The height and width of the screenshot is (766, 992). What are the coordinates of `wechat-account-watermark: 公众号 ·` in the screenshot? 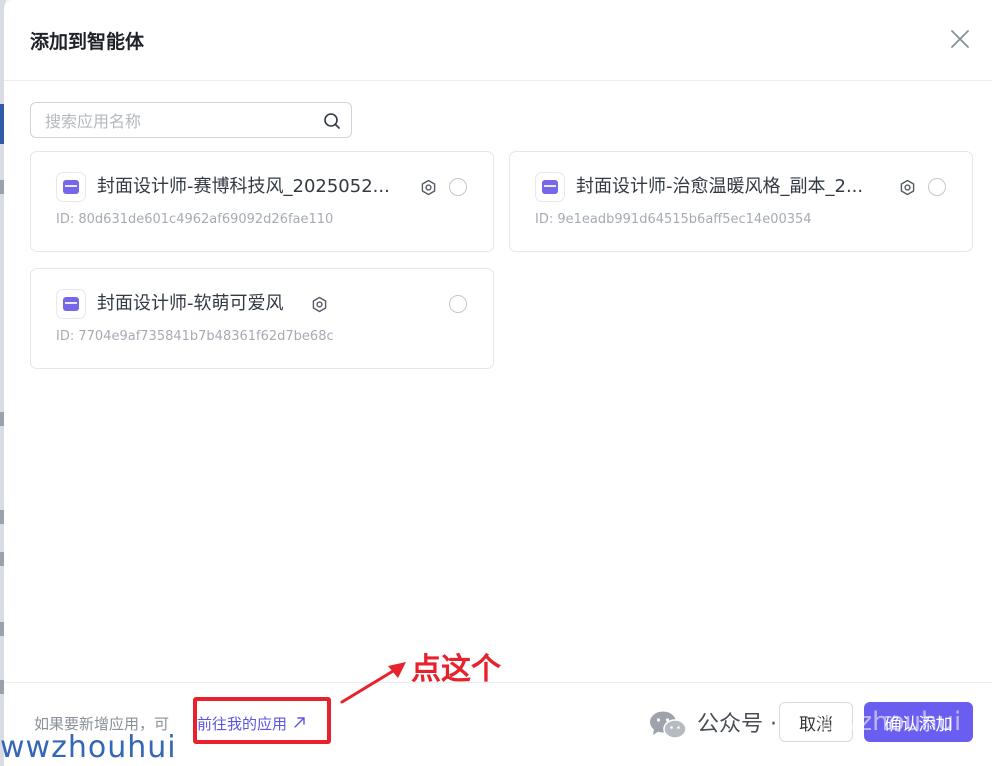 It's located at (737, 724).